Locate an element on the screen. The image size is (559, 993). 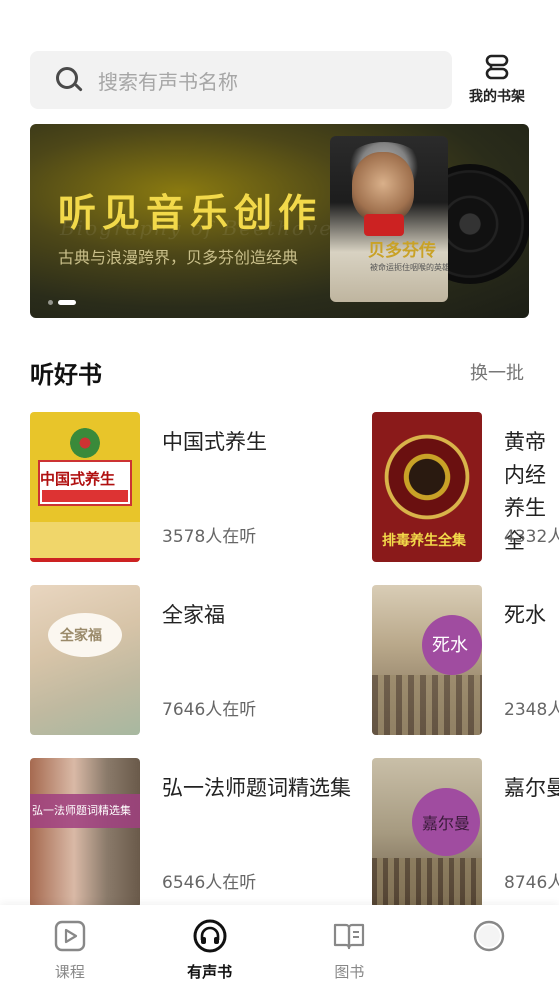
book-card: 排毒养生全集 黄帝内经养生全 4332人 is located at coordinates (465, 487).